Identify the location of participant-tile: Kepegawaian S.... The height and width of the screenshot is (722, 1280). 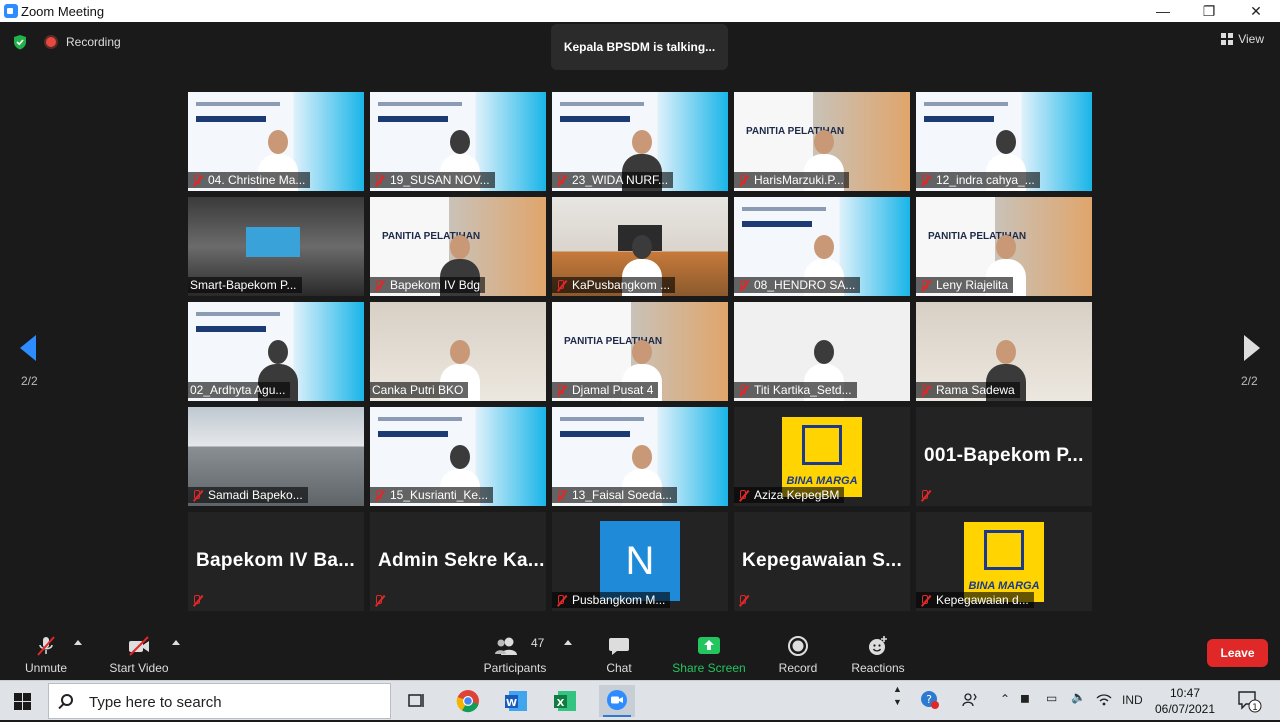
(822, 561).